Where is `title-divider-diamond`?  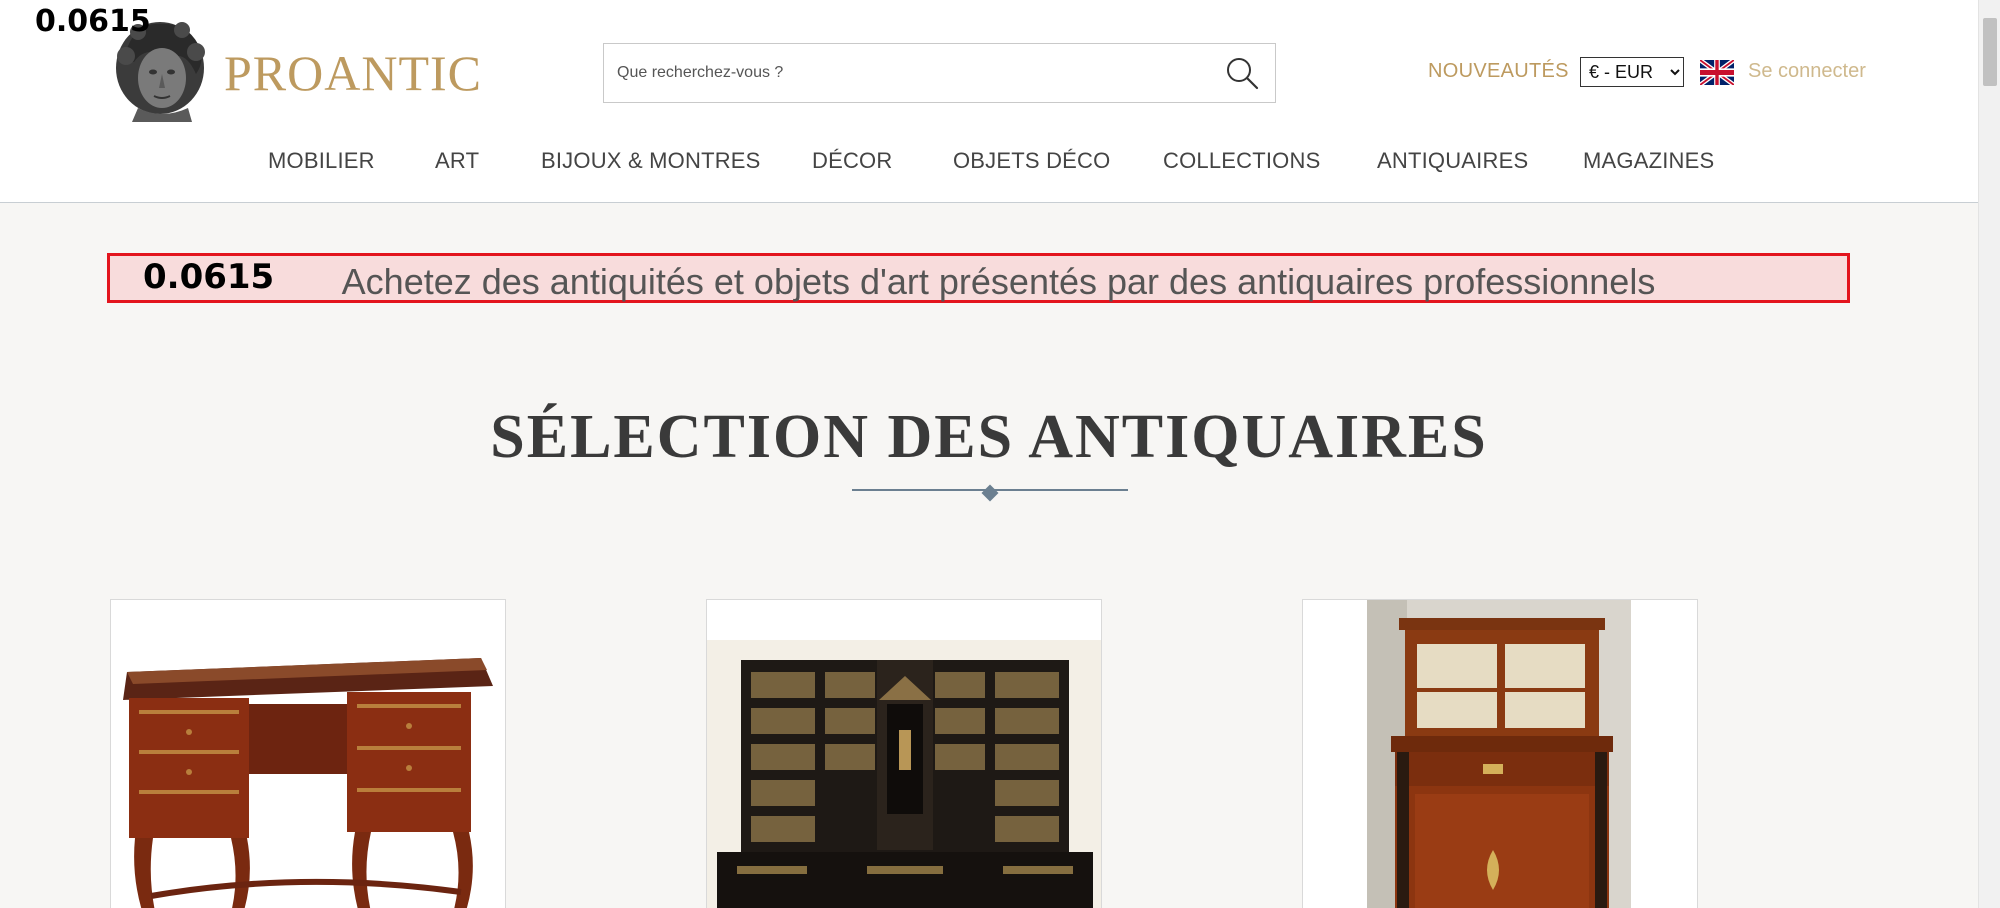 title-divider-diamond is located at coordinates (990, 493).